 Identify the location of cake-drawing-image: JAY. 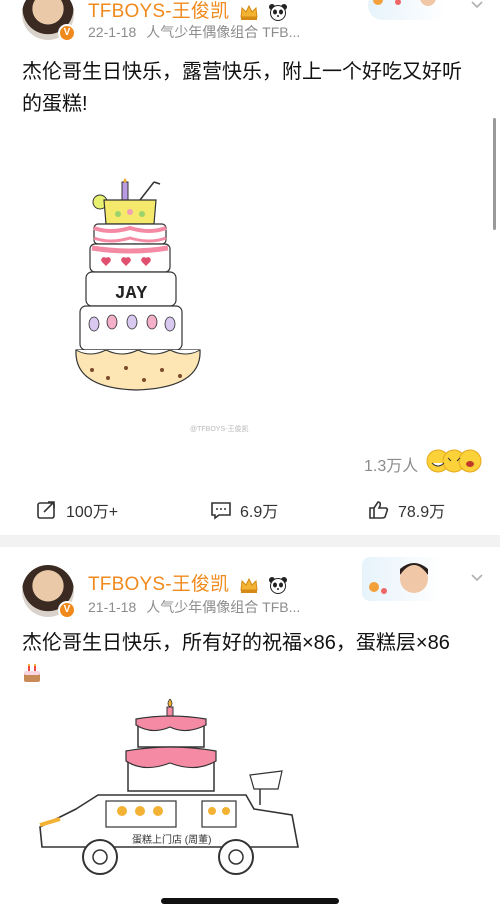
(140, 286).